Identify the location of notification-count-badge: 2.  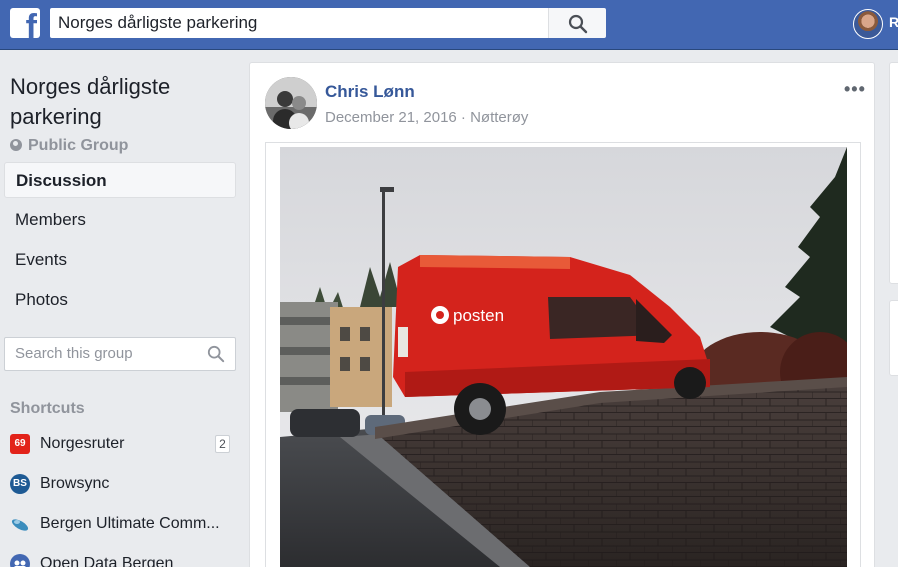
(222, 444).